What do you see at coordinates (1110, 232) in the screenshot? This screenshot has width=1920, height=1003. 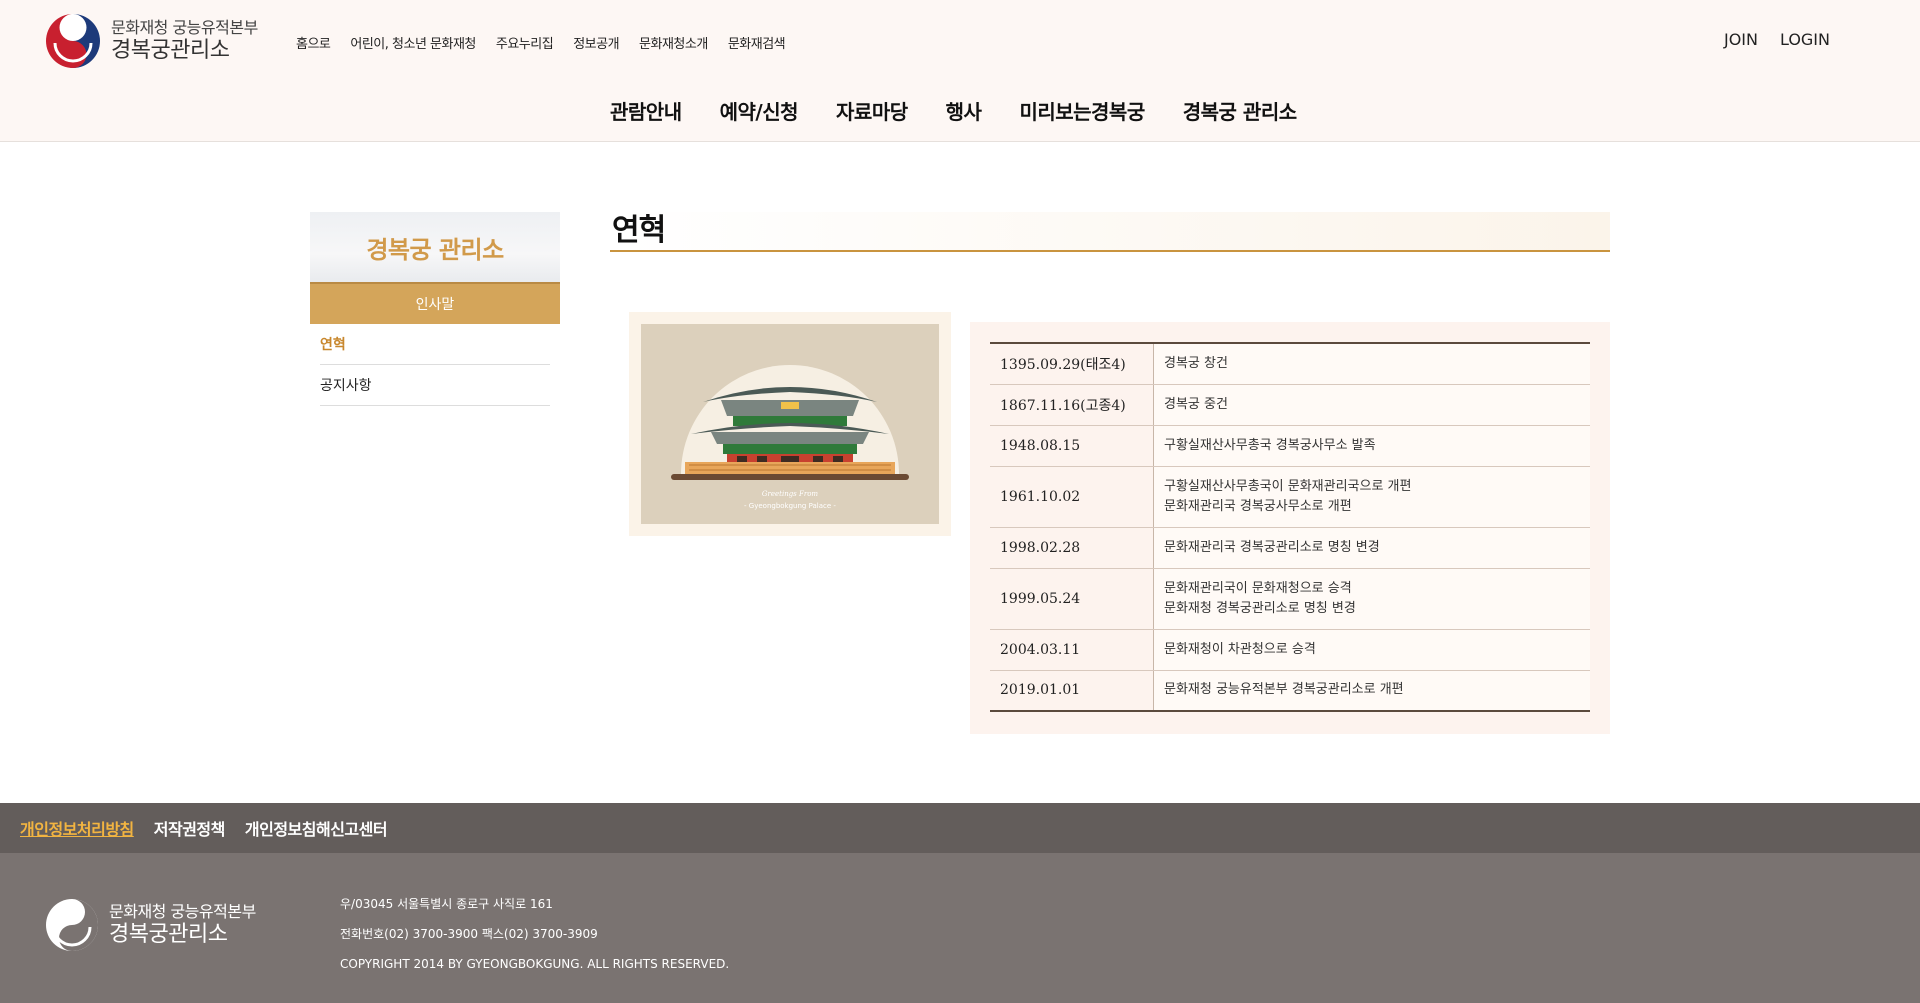 I see `page-title-bar: 연혁` at bounding box center [1110, 232].